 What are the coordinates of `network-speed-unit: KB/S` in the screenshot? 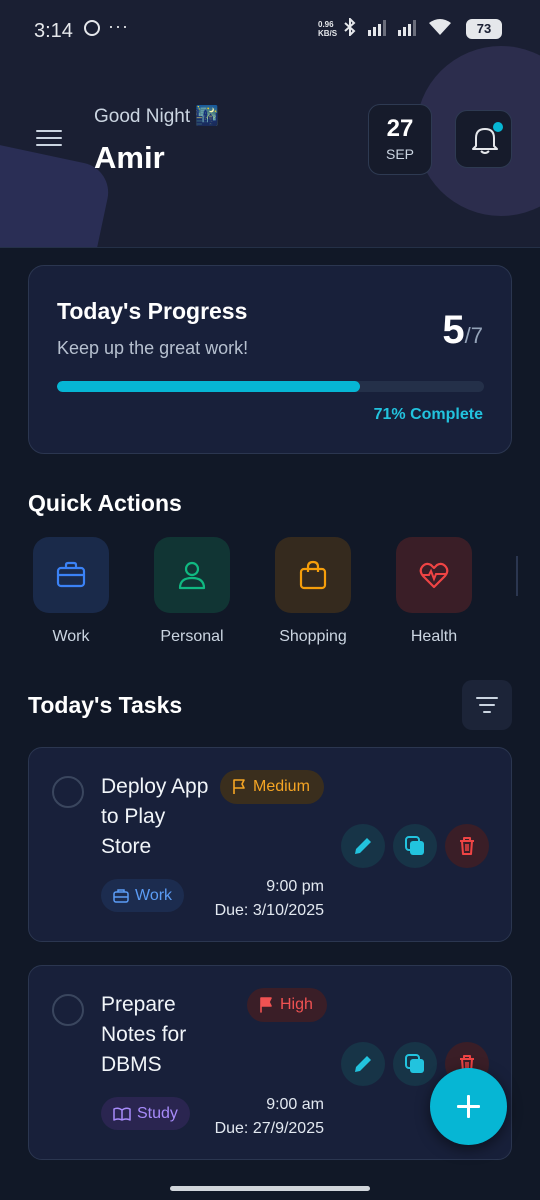 It's located at (328, 33).